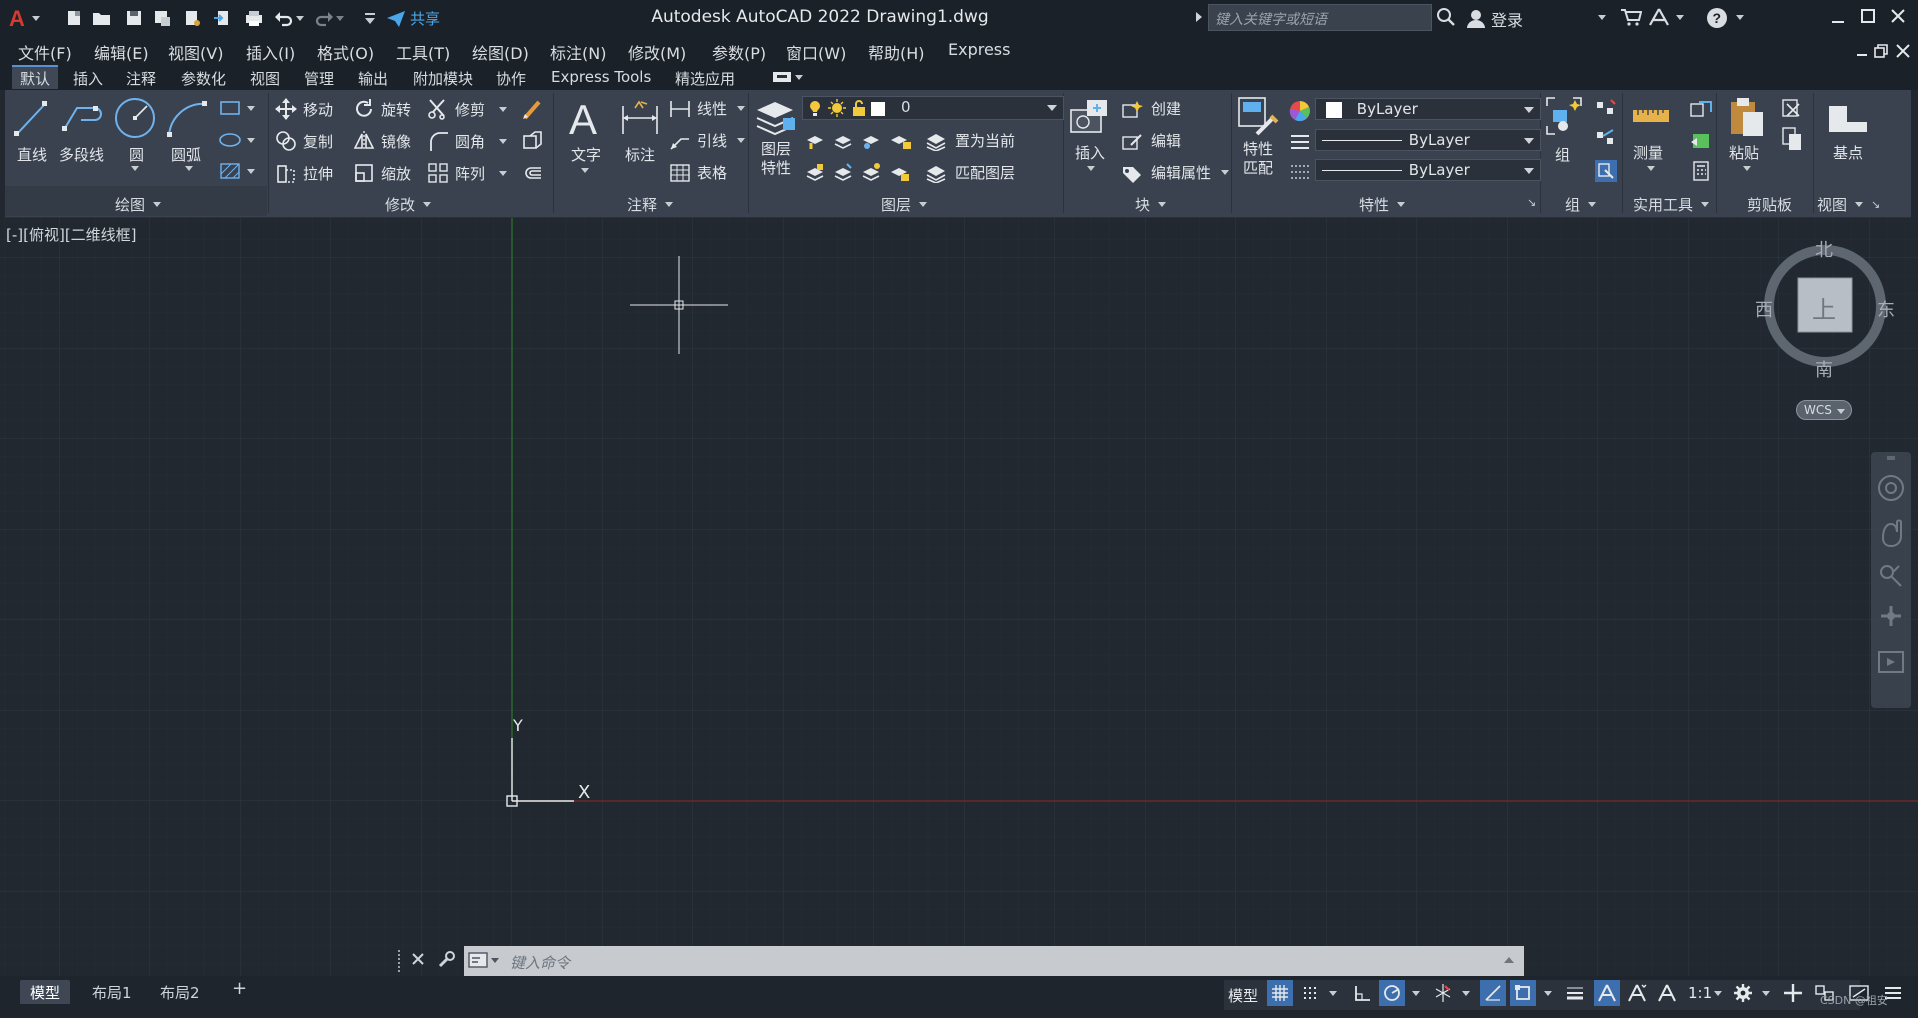  What do you see at coordinates (1382, 204) in the screenshot?
I see `properties-panel-title: 特性` at bounding box center [1382, 204].